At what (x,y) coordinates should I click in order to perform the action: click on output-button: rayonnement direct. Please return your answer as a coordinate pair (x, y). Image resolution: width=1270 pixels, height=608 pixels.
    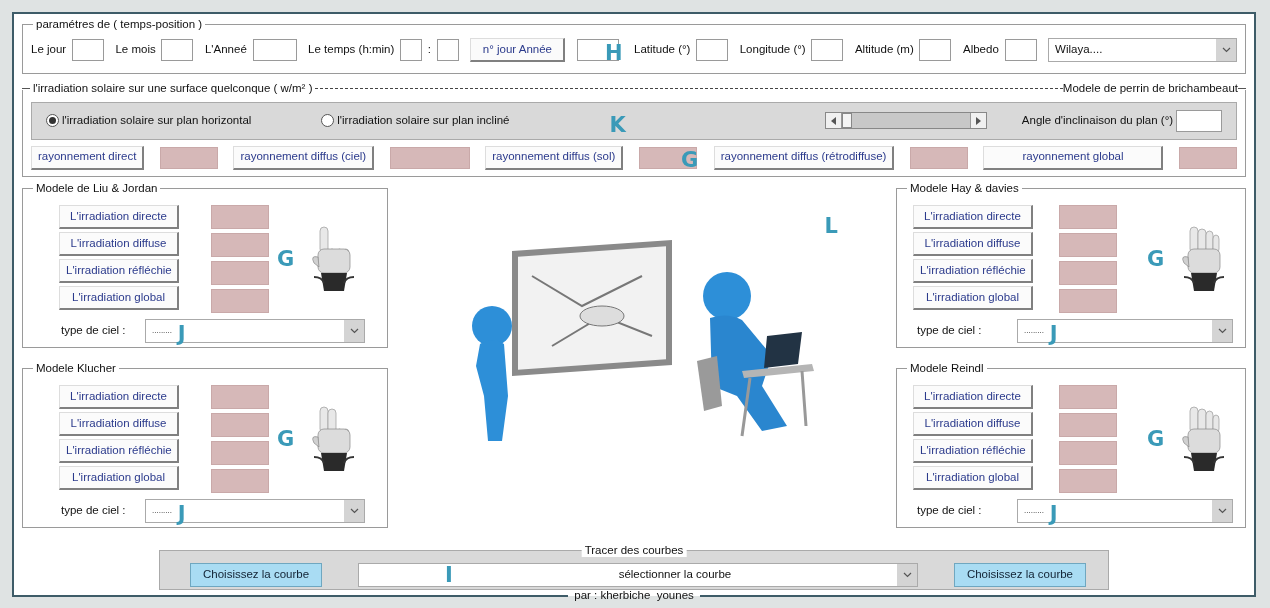
    Looking at the image, I should click on (88, 157).